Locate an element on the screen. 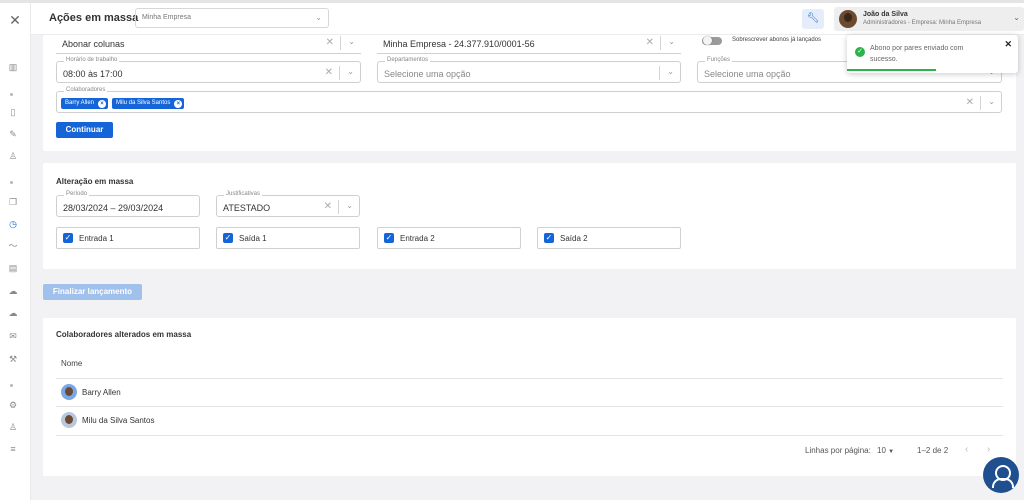 This screenshot has height=500, width=1024. rows-per-page-value: 10 is located at coordinates (881, 450).